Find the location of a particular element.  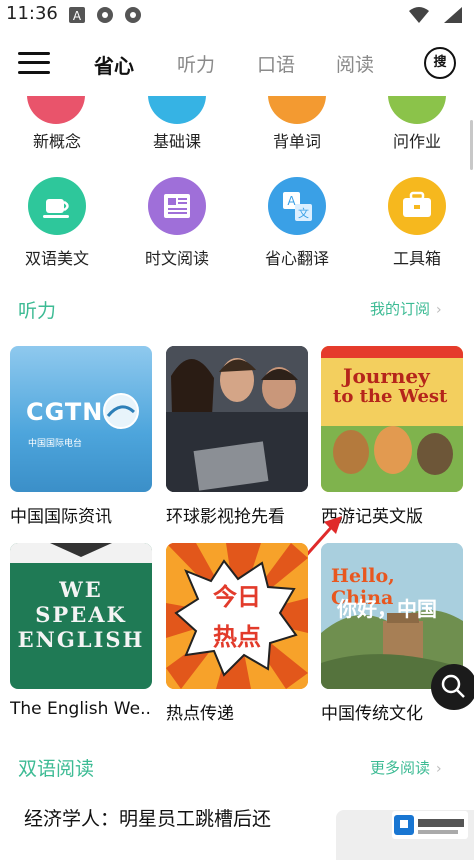

card-journey-west: Journey to the West 西游记英文版 is located at coordinates (392, 436).